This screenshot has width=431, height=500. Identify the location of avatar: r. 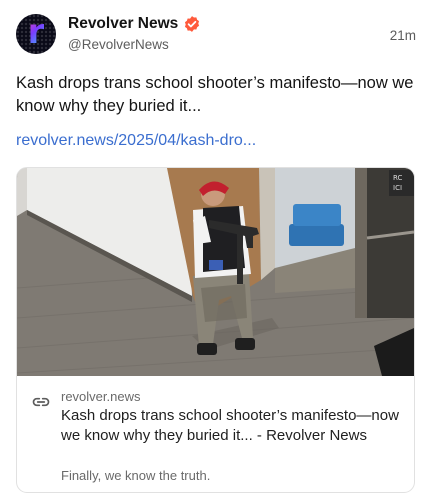
(36, 34).